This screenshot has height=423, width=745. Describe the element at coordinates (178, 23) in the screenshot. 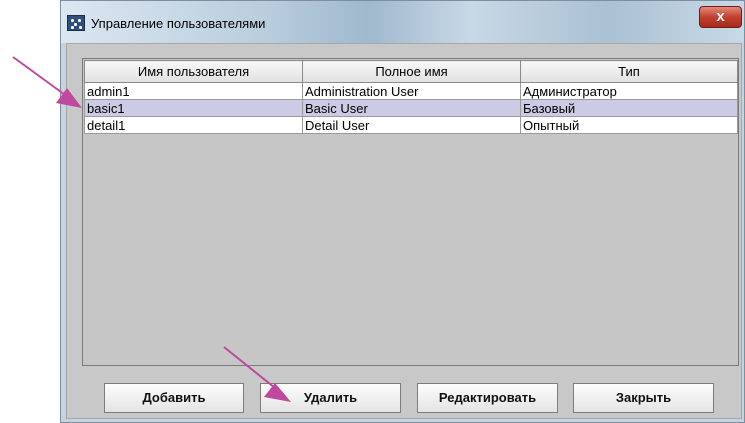

I see `window-title: Управление пользователями` at that location.